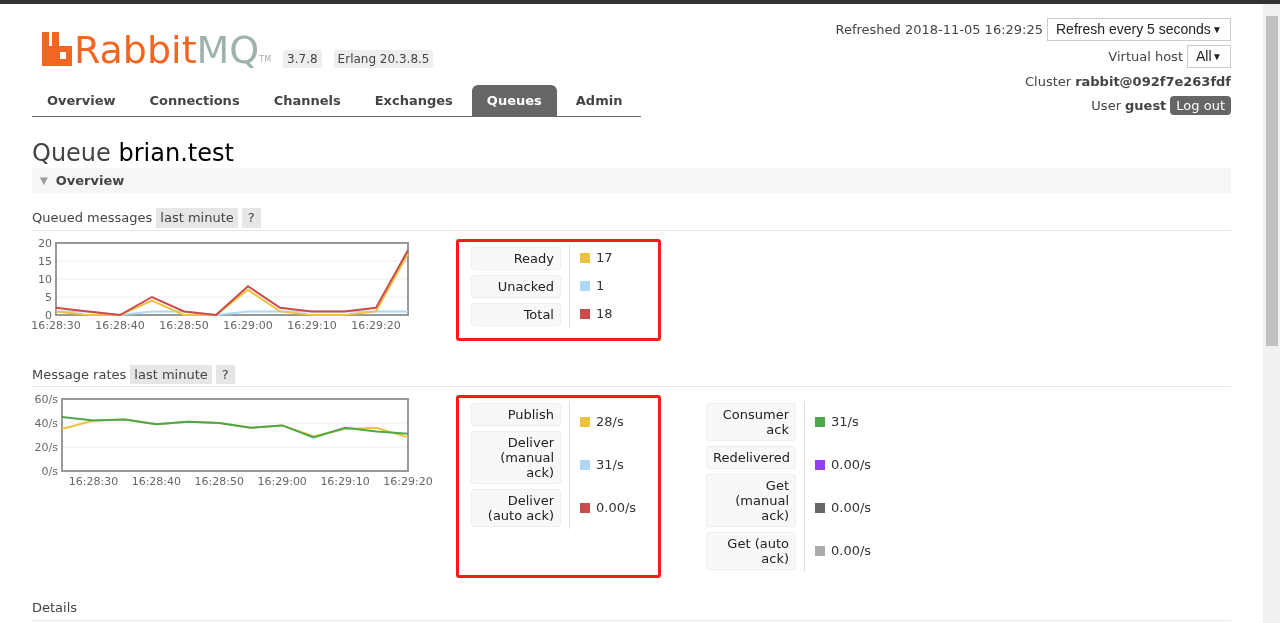 This screenshot has height=623, width=1280. Describe the element at coordinates (1146, 105) in the screenshot. I see `user-name: guest` at that location.